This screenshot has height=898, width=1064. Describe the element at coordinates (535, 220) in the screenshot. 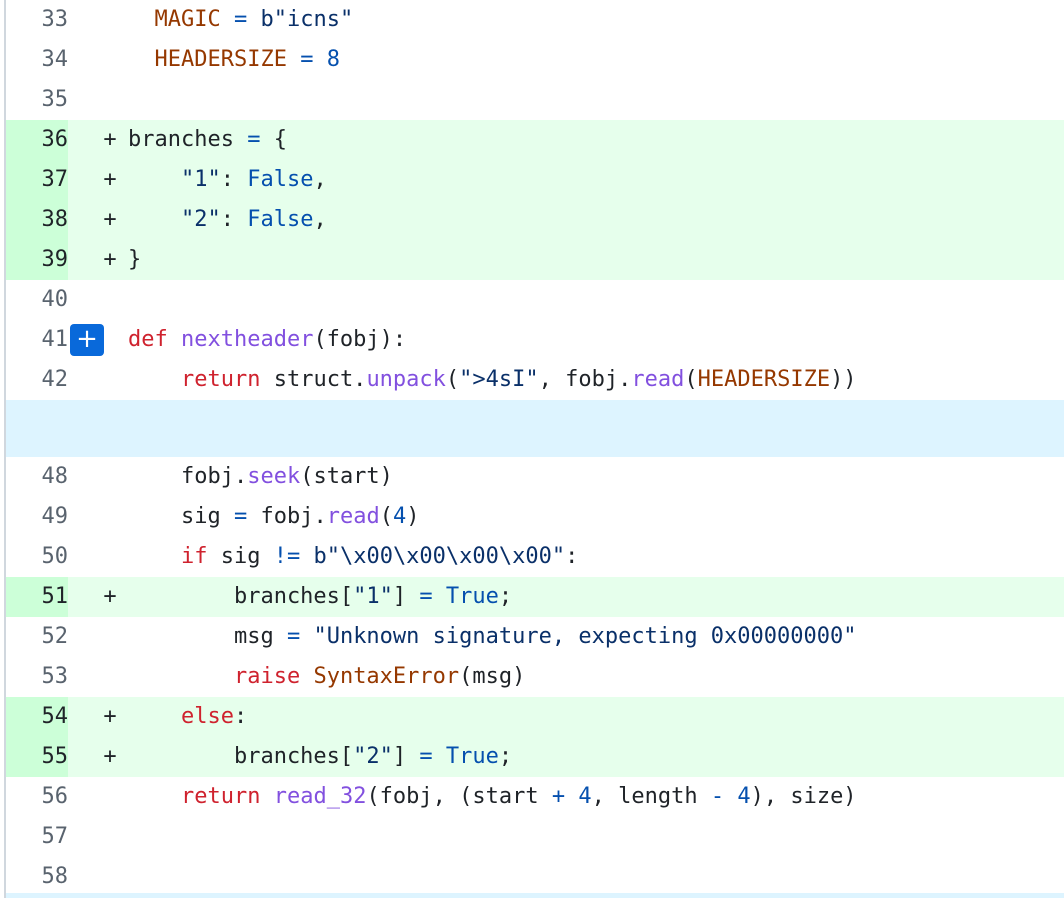

I see `diff-line-added: 38 + "2": False,` at that location.